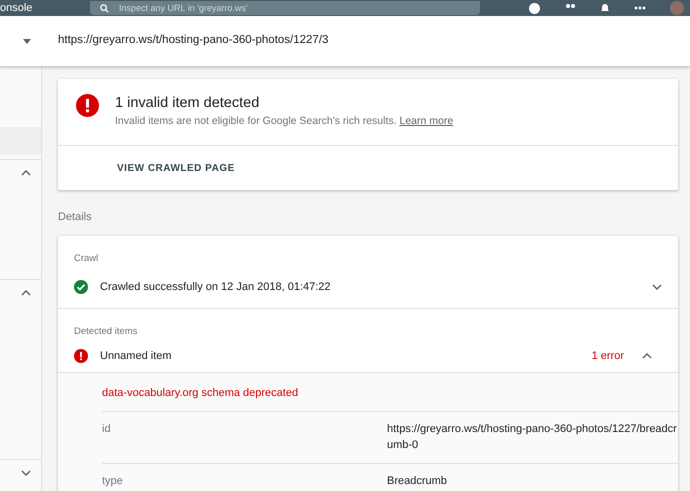  What do you see at coordinates (176, 168) in the screenshot?
I see `view-crawled-page-button: VIEW CRAWLED PAGE` at bounding box center [176, 168].